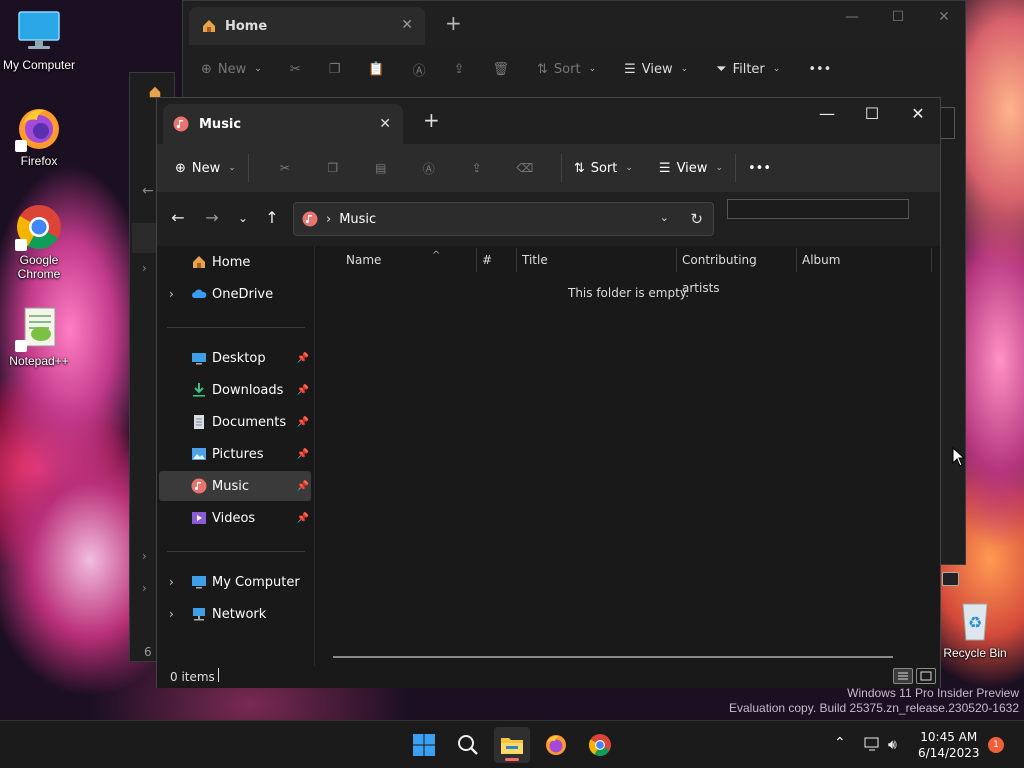  Describe the element at coordinates (235, 454) in the screenshot. I see `sidebar-item-pictures: Pictures 📌` at that location.